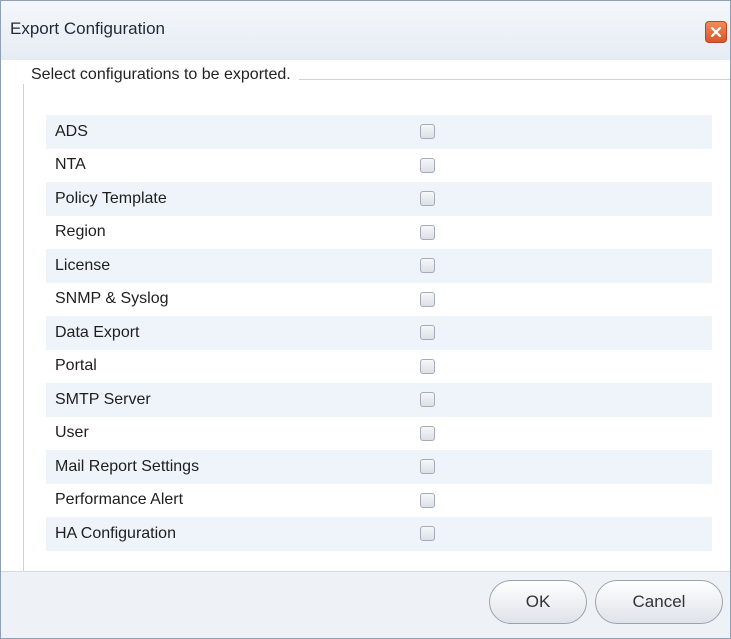 Image resolution: width=731 pixels, height=639 pixels. Describe the element at coordinates (379, 434) in the screenshot. I see `config-row: User` at that location.